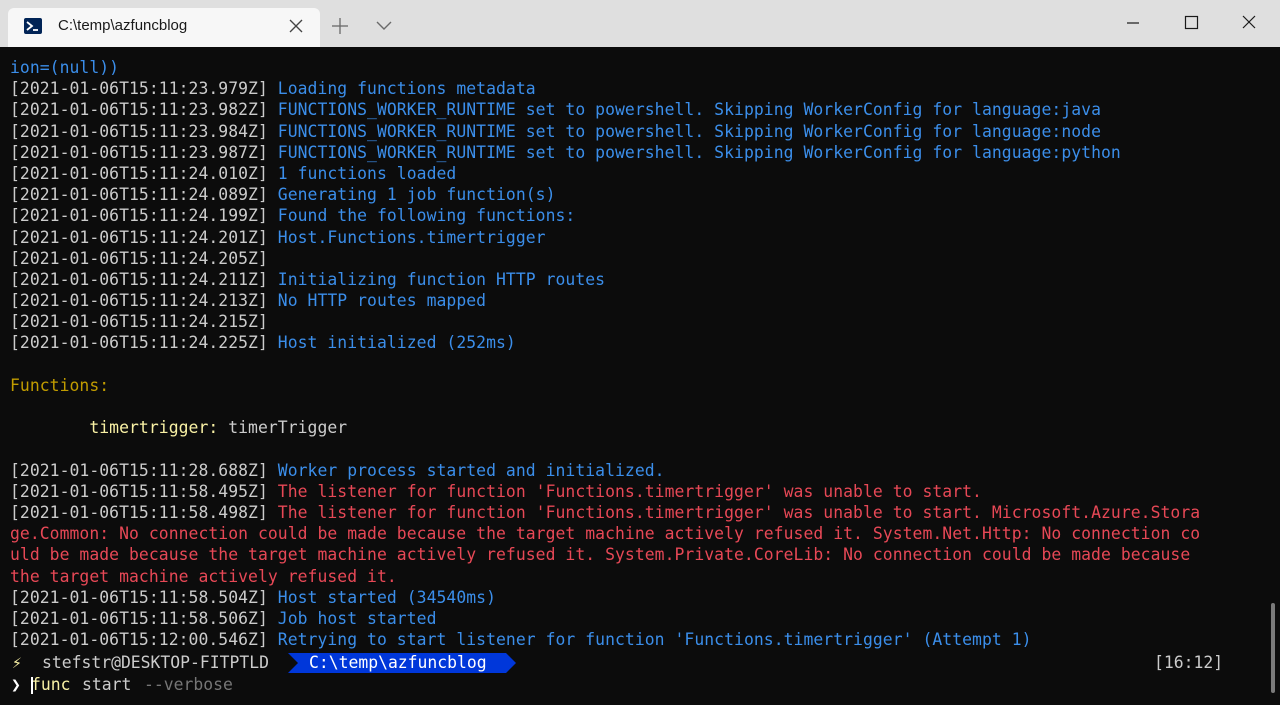 This screenshot has height=705, width=1280. Describe the element at coordinates (362, 173) in the screenshot. I see `log-message: 1 functions loaded` at that location.